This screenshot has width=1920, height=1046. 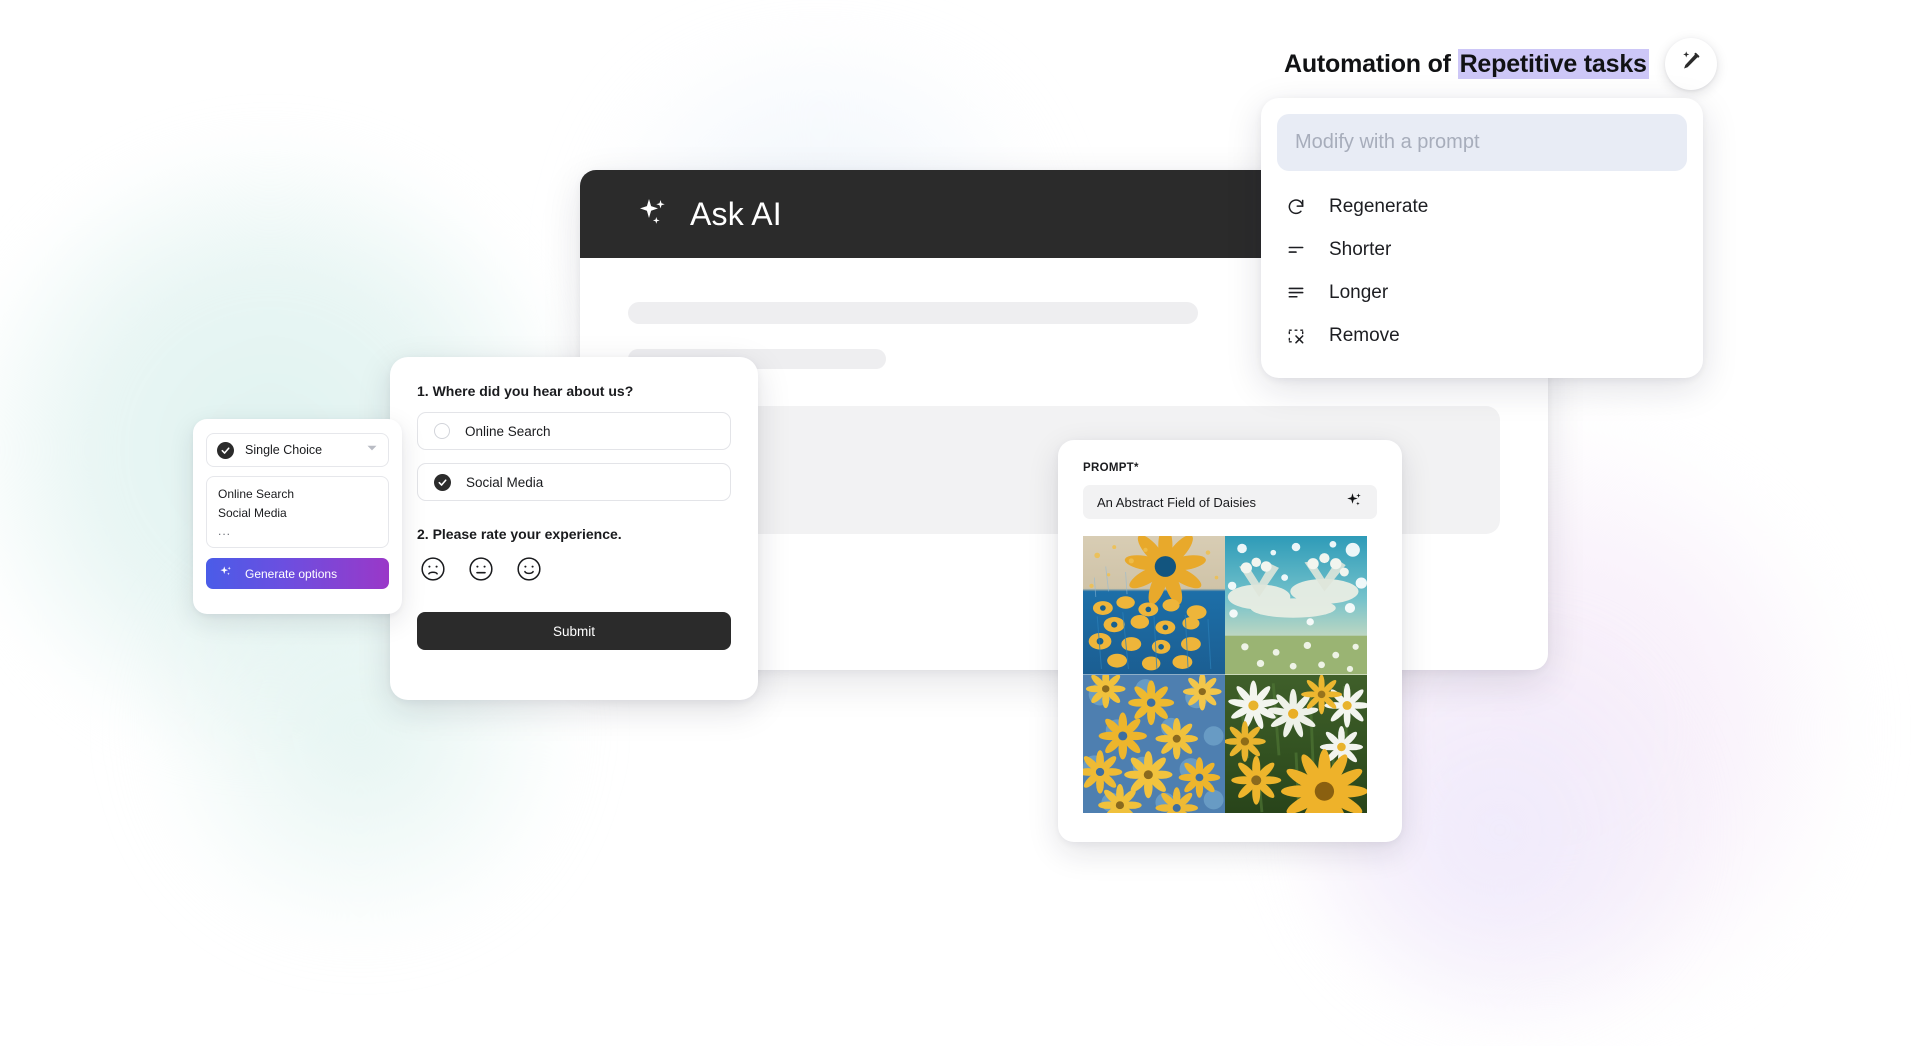 What do you see at coordinates (1379, 206) in the screenshot?
I see `menu-item-label: Regenerate` at bounding box center [1379, 206].